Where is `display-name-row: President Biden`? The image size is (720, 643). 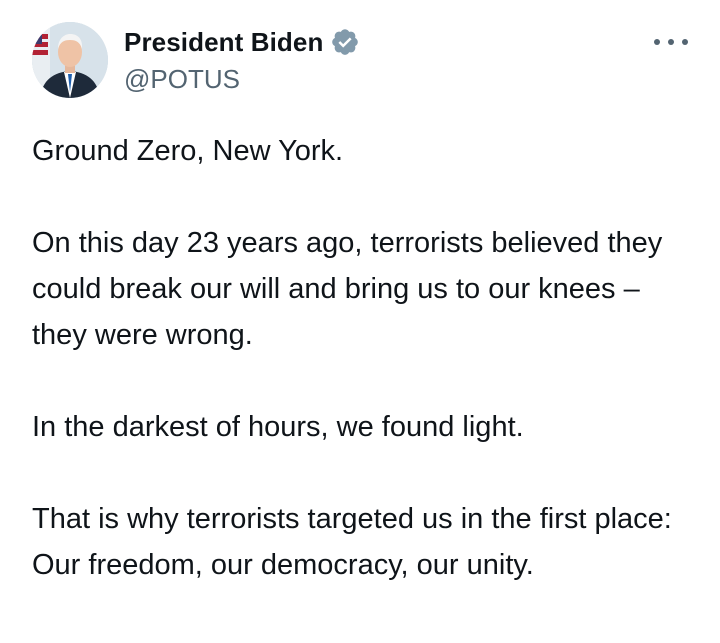
display-name-row: President Biden is located at coordinates (242, 42).